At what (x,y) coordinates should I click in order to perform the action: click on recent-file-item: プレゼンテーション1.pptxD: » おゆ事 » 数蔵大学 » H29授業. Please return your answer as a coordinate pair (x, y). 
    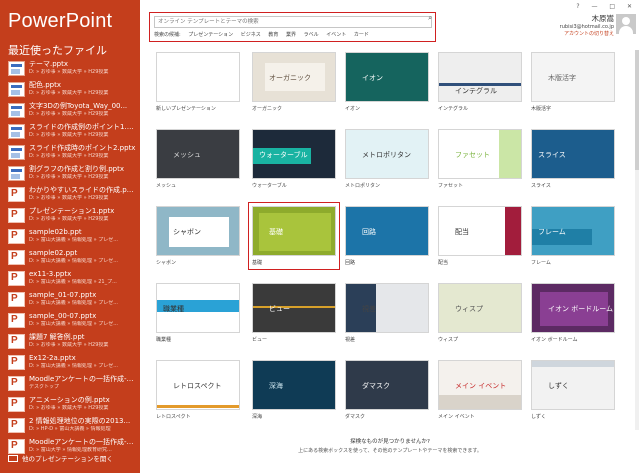
    Looking at the image, I should click on (70, 215).